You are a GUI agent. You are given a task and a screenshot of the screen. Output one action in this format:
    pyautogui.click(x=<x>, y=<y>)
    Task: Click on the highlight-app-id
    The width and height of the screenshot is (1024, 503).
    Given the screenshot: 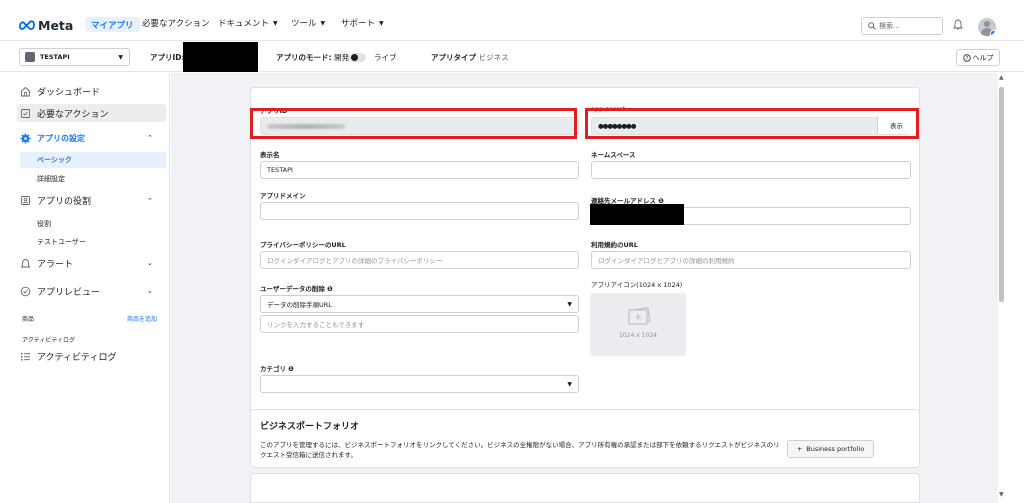 What is the action you would take?
    pyautogui.click(x=413, y=123)
    